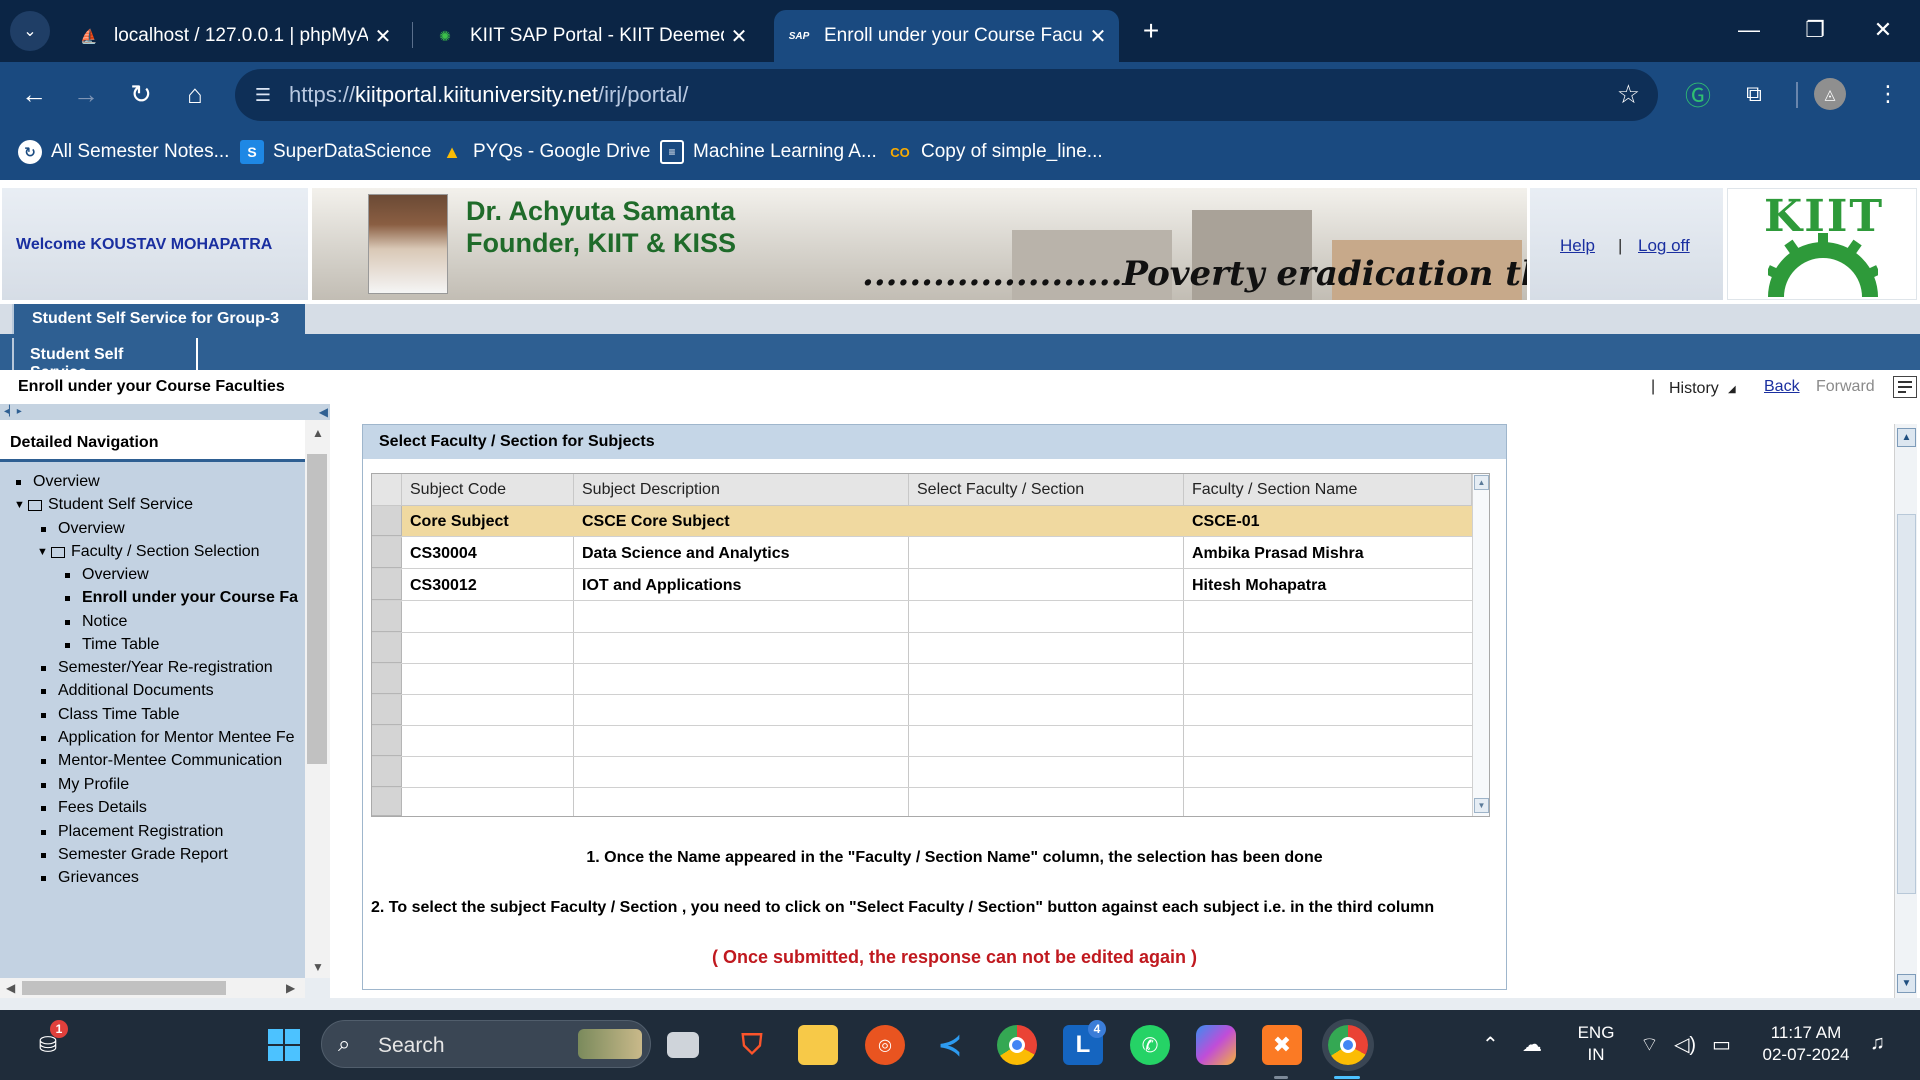 This screenshot has height=1080, width=1920. Describe the element at coordinates (1698, 94) in the screenshot. I see `grammarly-icon: Ⓖ` at that location.